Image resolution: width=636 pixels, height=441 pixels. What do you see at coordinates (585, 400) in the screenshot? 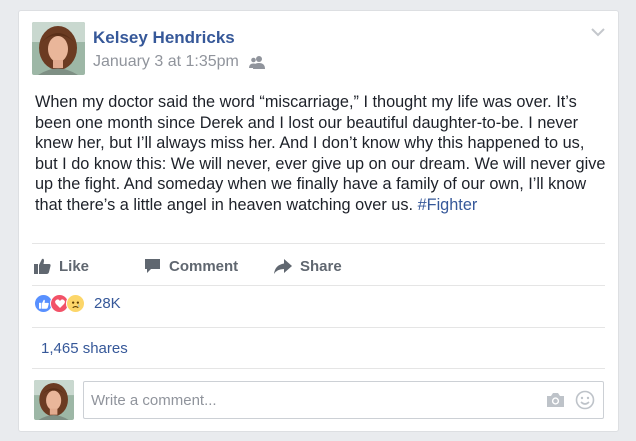
I see `emoji-icon` at bounding box center [585, 400].